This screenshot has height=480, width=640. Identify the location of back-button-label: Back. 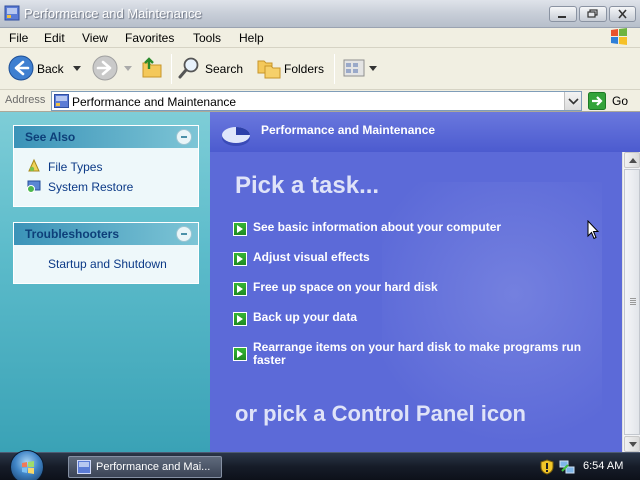
(50, 69).